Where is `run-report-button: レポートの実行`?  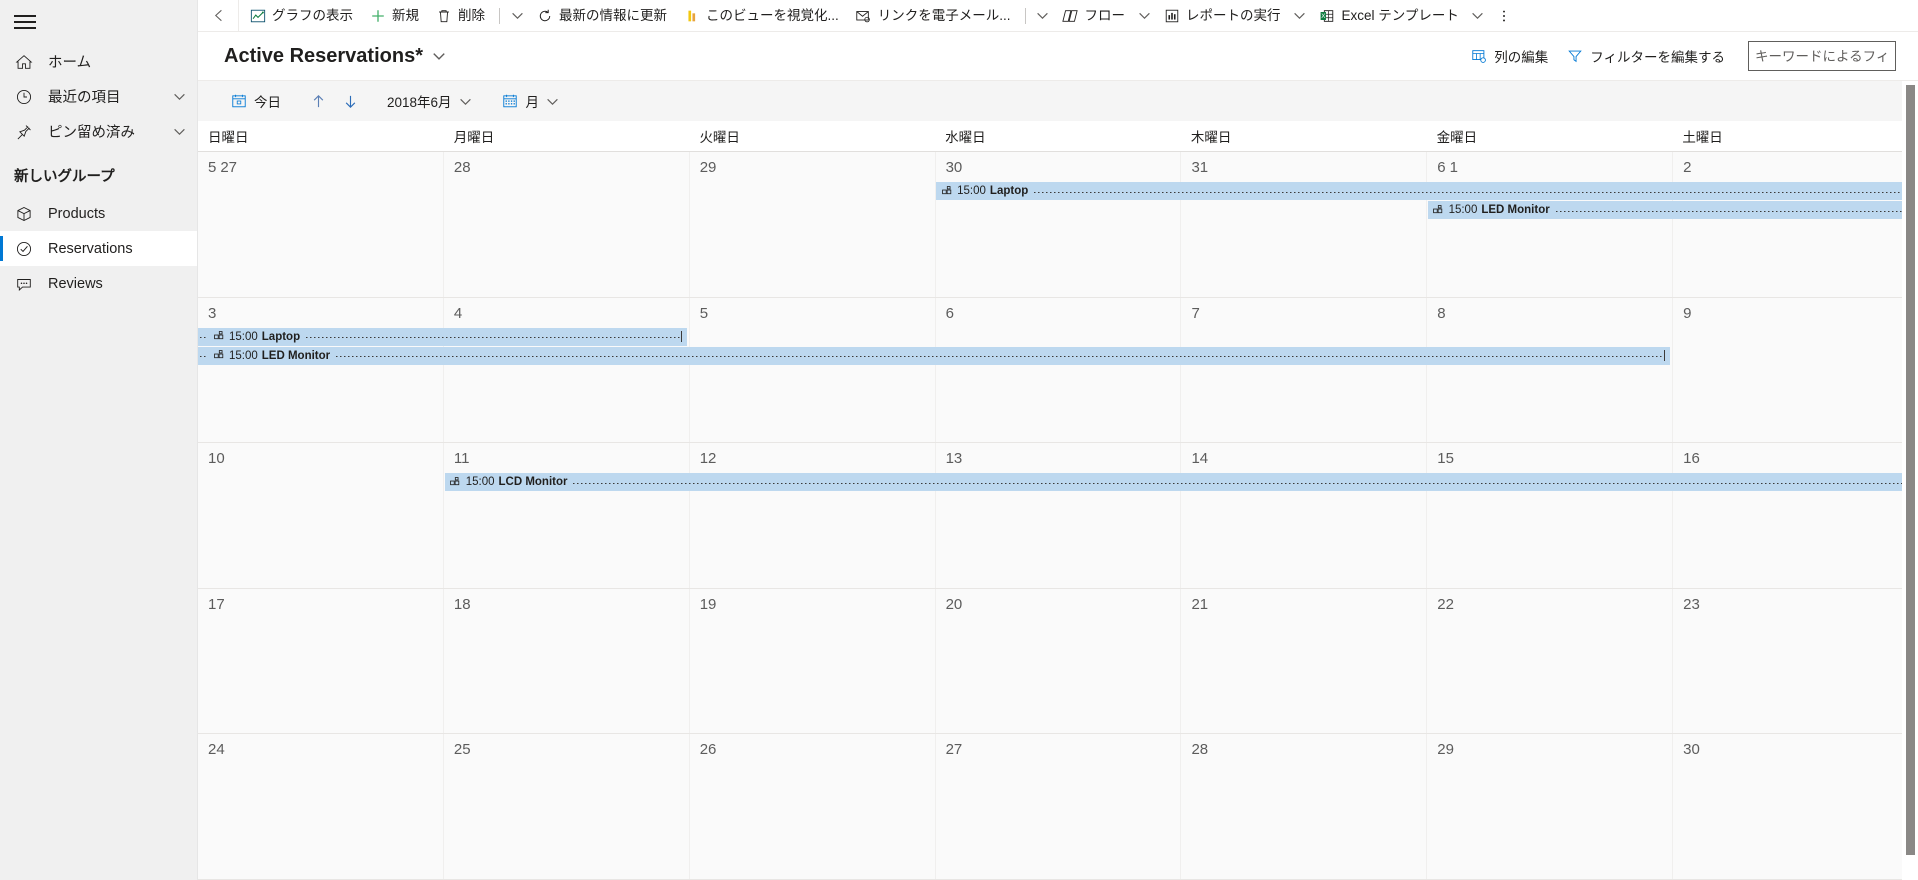
run-report-button: レポートの実行 is located at coordinates (1222, 16).